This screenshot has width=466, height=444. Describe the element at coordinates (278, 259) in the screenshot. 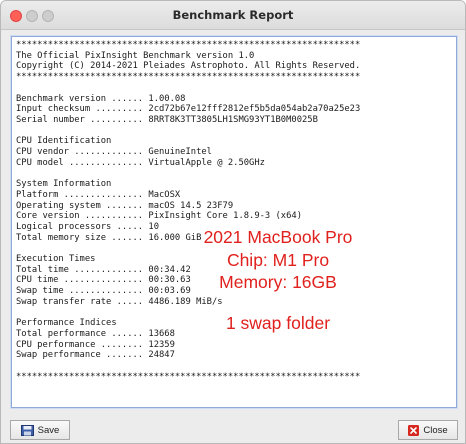

I see `annotation-line-chip: Chip: M1 Pro` at that location.